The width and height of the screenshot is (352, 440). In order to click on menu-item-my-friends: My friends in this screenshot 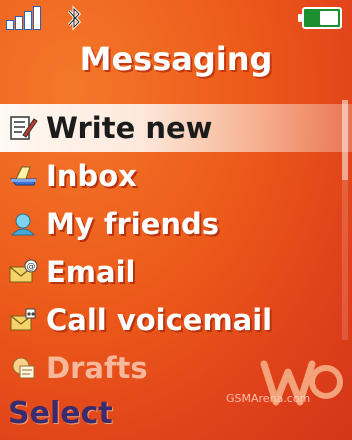, I will do `click(176, 224)`.